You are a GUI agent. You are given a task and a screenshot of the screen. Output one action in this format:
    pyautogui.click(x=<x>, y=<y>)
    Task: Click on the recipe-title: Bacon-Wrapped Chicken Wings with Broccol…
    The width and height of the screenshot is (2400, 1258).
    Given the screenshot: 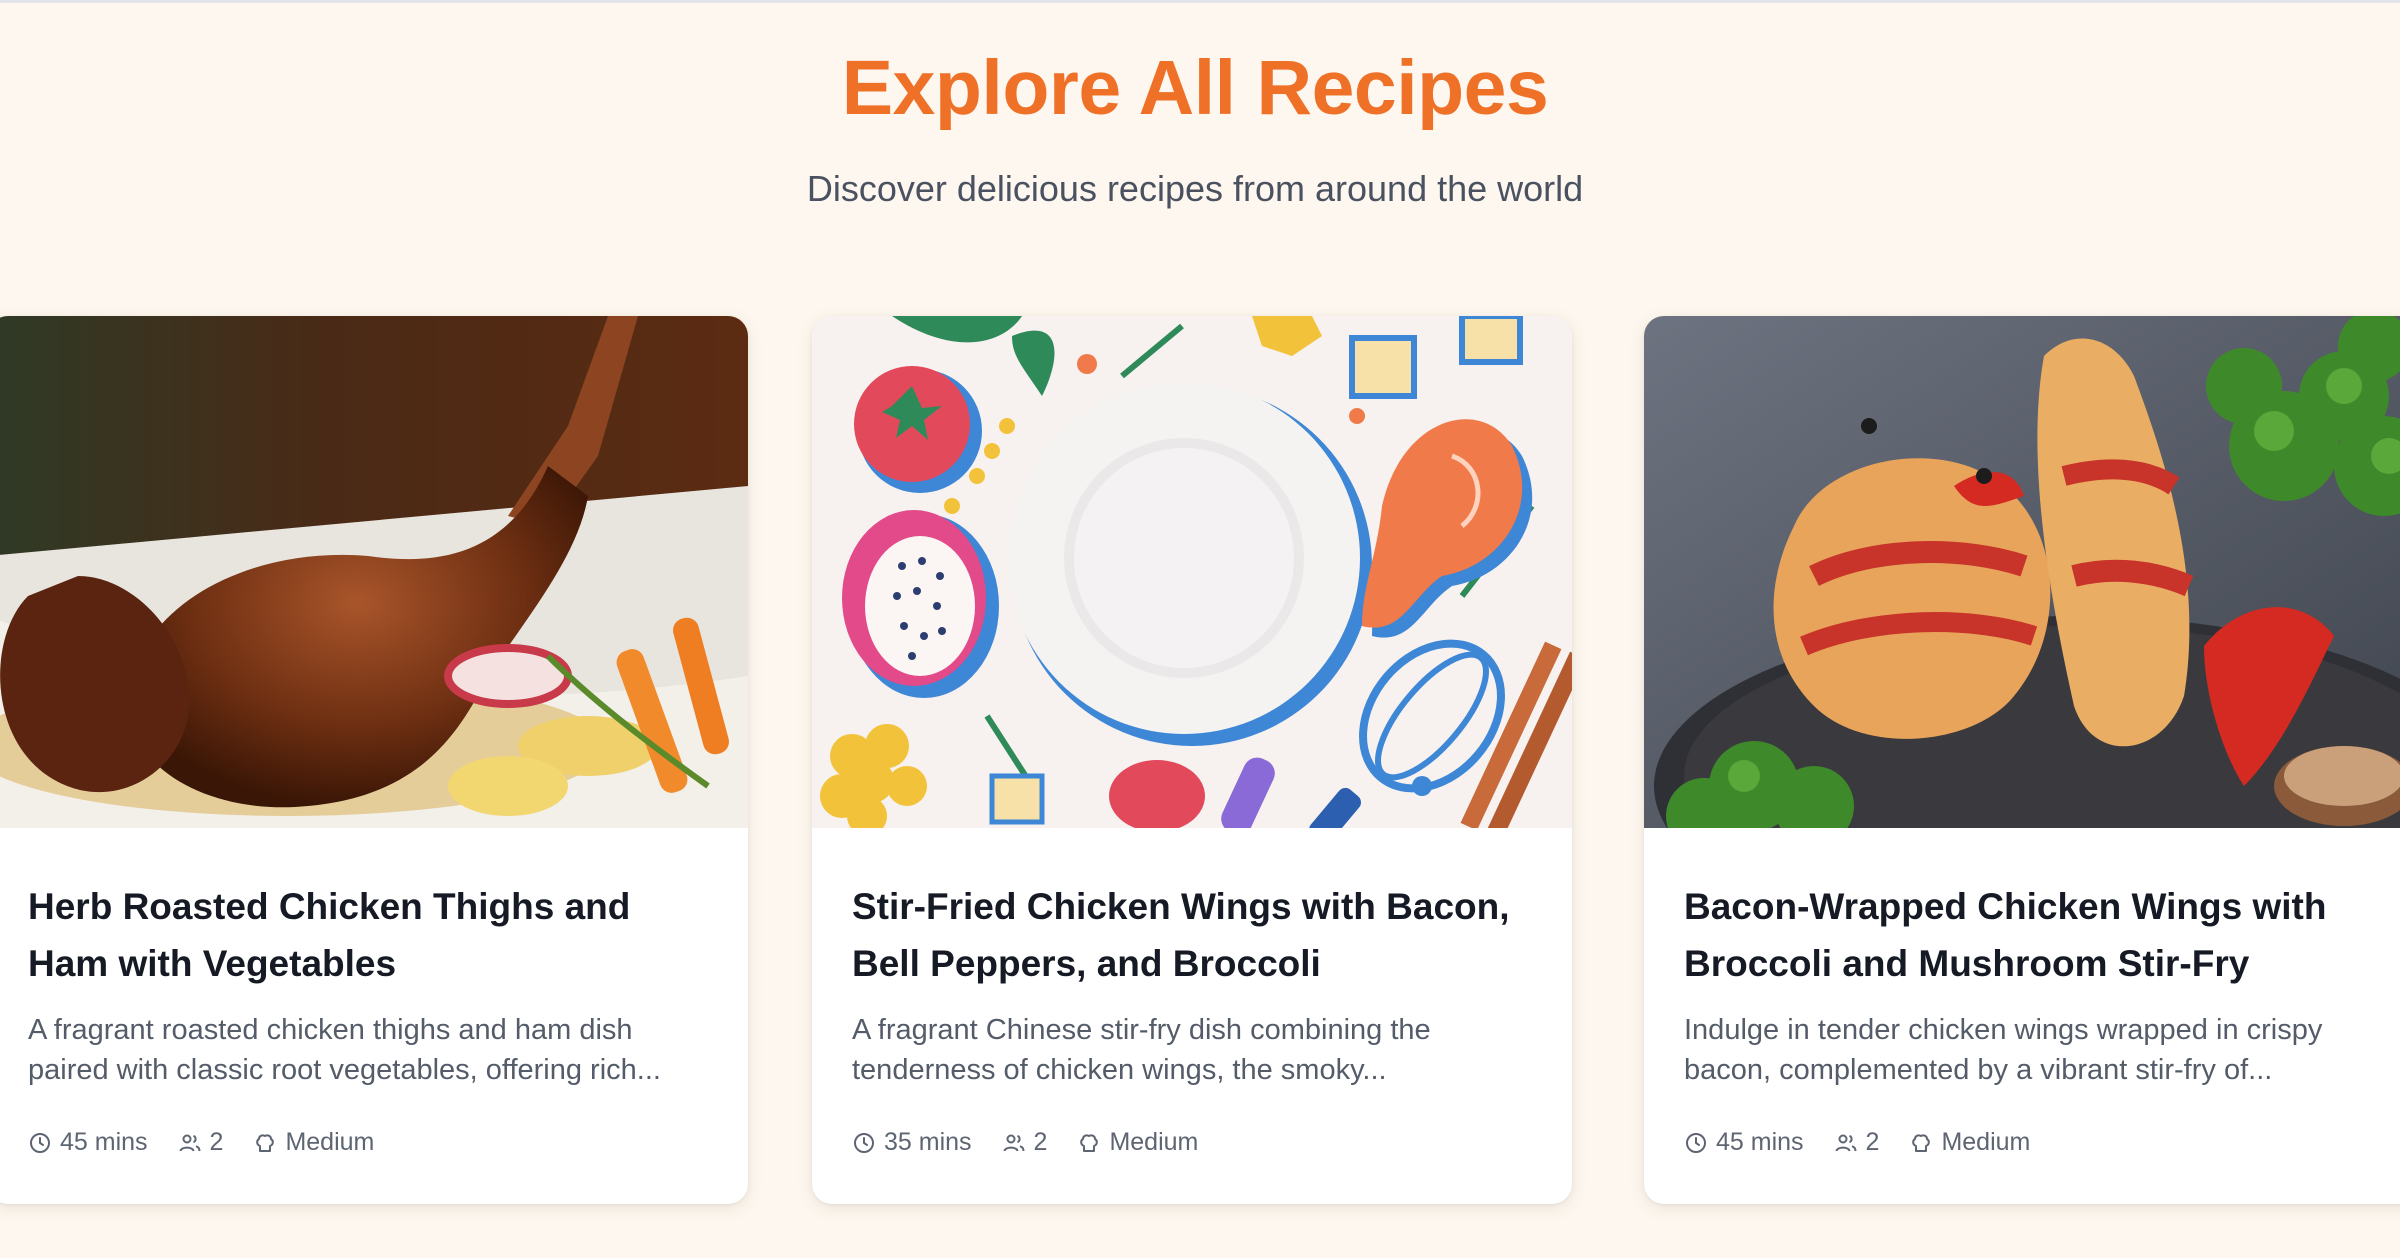 What is the action you would take?
    pyautogui.click(x=2034, y=910)
    